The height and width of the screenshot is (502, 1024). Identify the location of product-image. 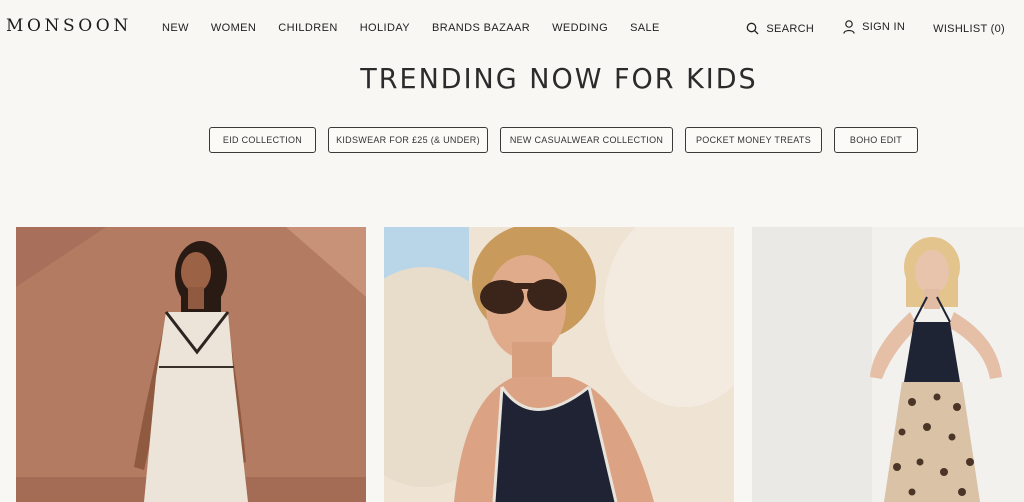
(888, 364).